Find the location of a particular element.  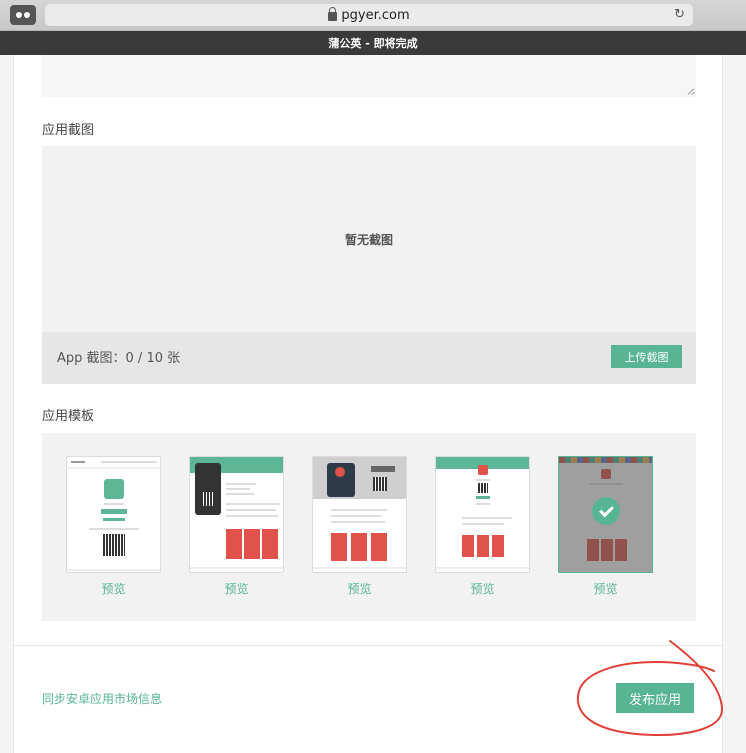

template-option-2: 预览 is located at coordinates (236, 526).